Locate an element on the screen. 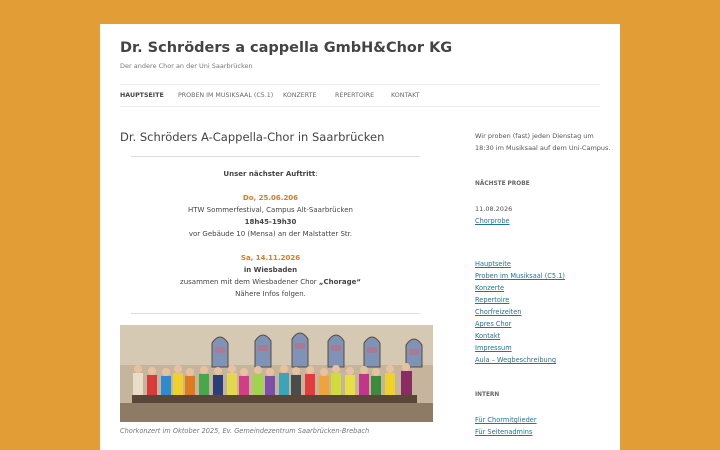  nav-item-repertoire: Repertoire is located at coordinates (354, 95).